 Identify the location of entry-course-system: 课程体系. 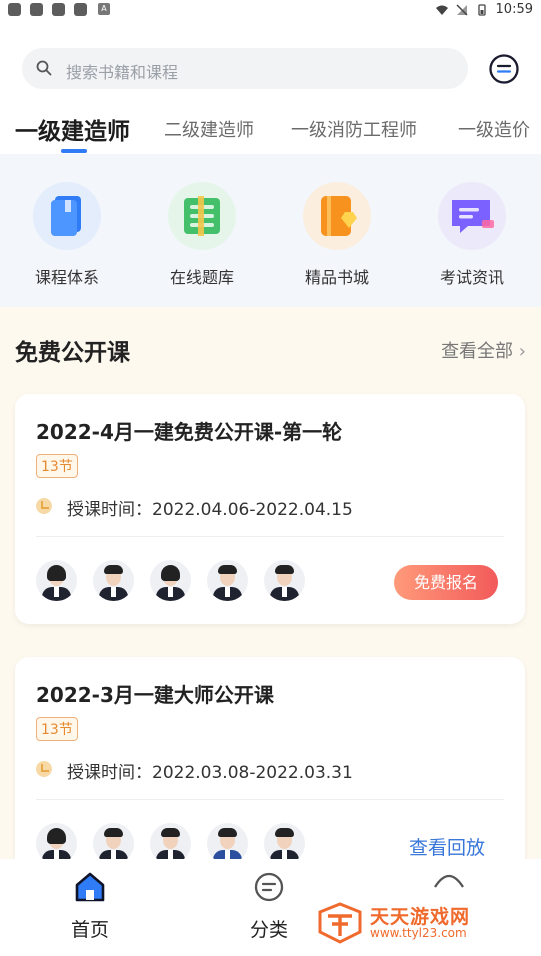
(67, 235).